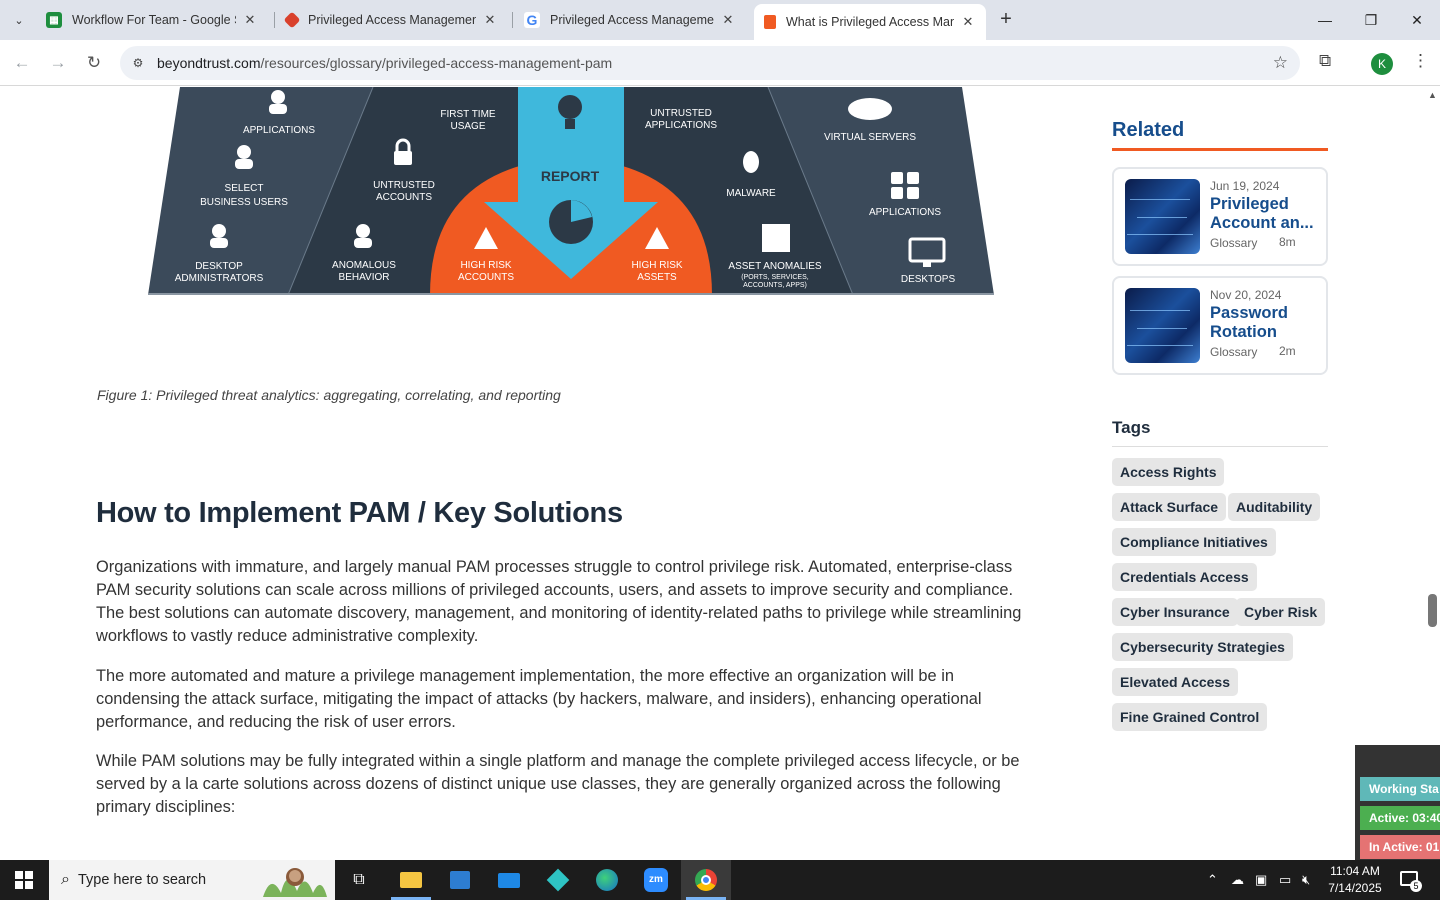  I want to click on close-window-button: ✕, so click(1417, 20).